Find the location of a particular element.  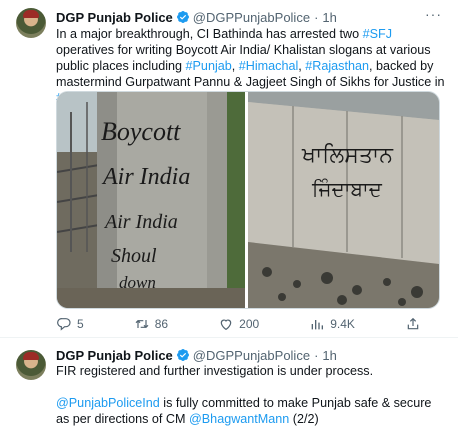

like-count: 200 is located at coordinates (249, 324).